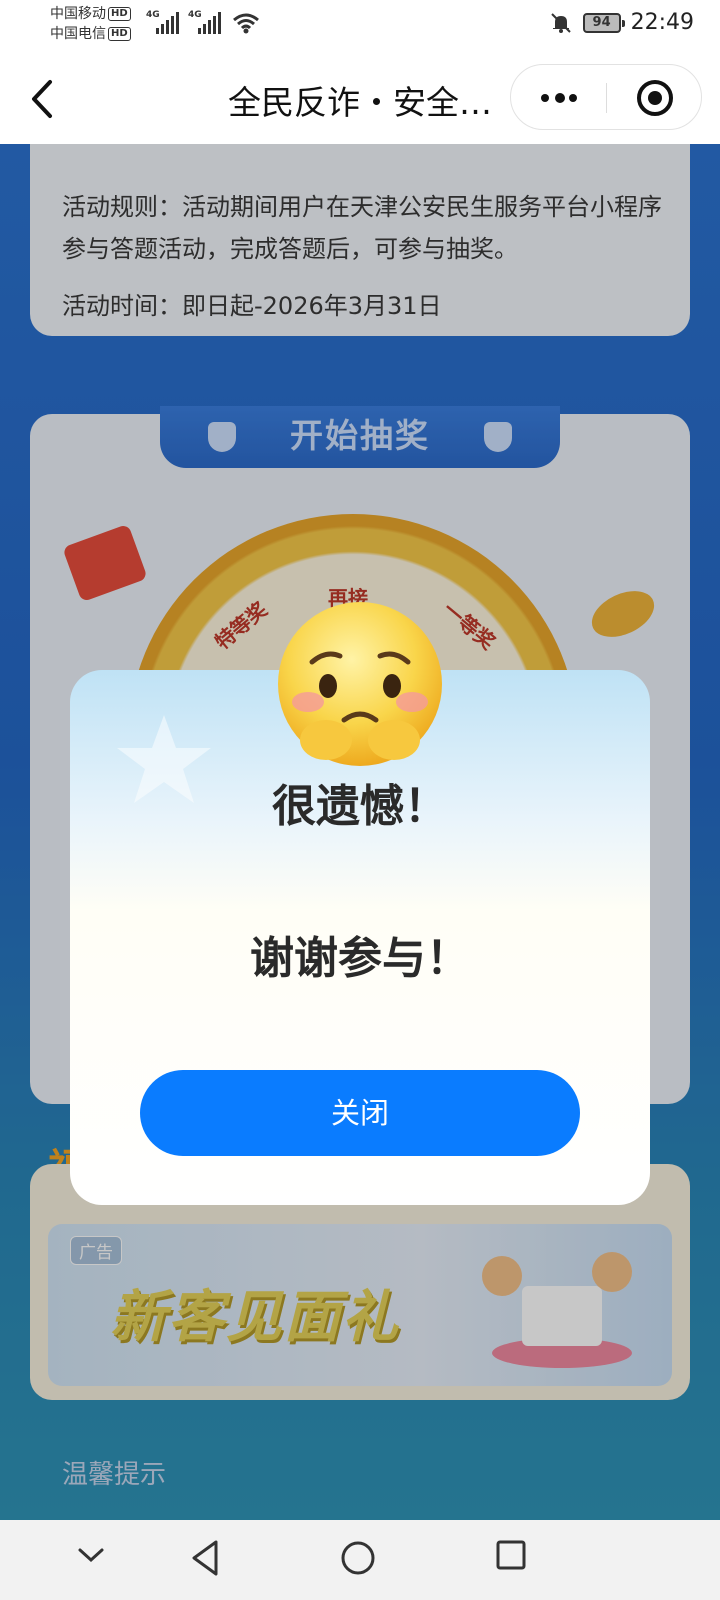 The height and width of the screenshot is (1600, 720). What do you see at coordinates (163, 22) in the screenshot?
I see `signal-icon-1: 4G` at bounding box center [163, 22].